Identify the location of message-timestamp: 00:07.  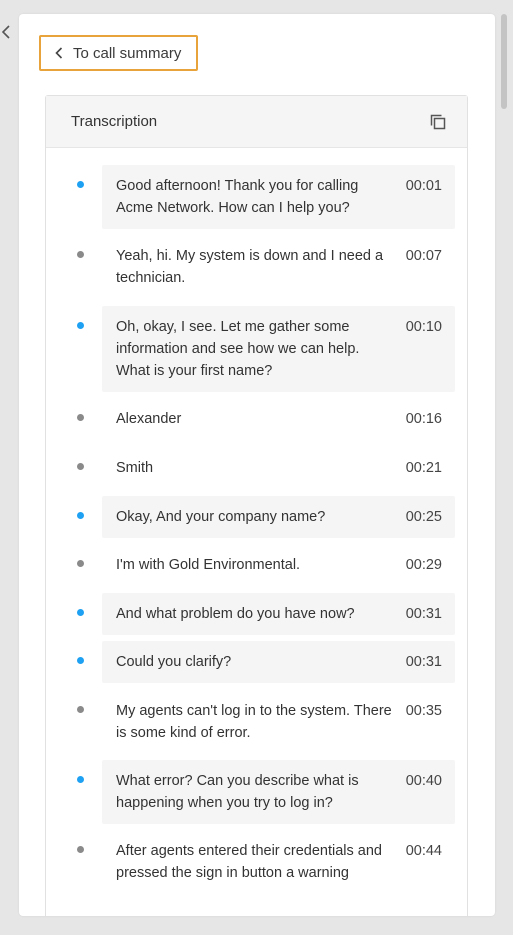
(423, 256).